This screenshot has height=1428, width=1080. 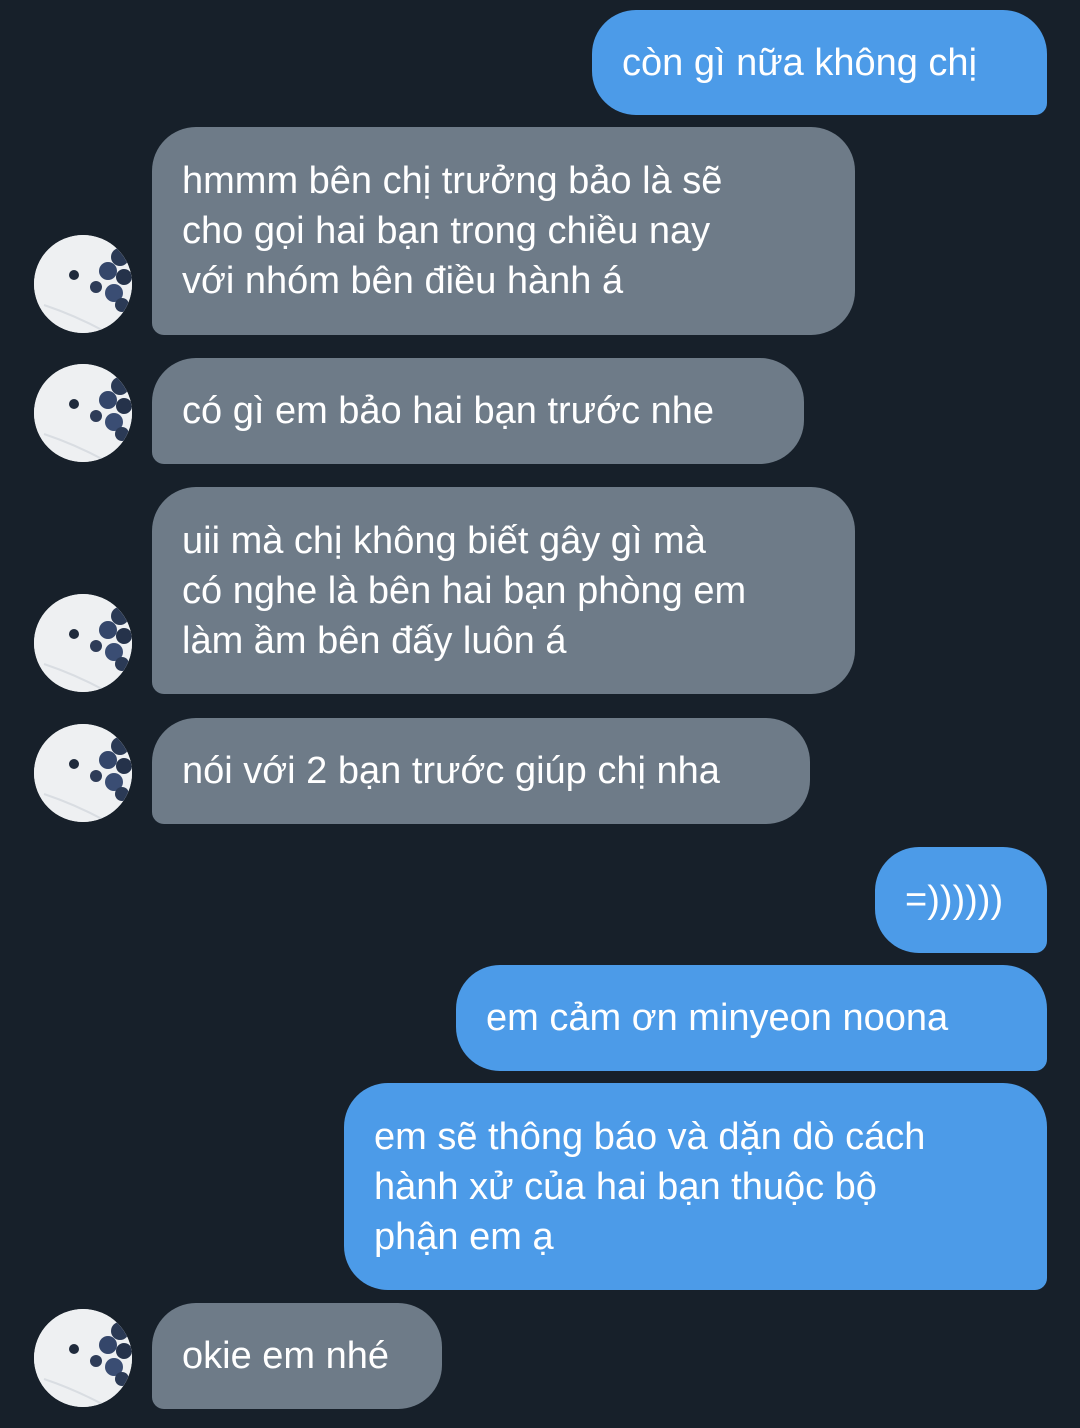 I want to click on message-bubble: em cảm ơn minyeon noona, so click(x=751, y=1018).